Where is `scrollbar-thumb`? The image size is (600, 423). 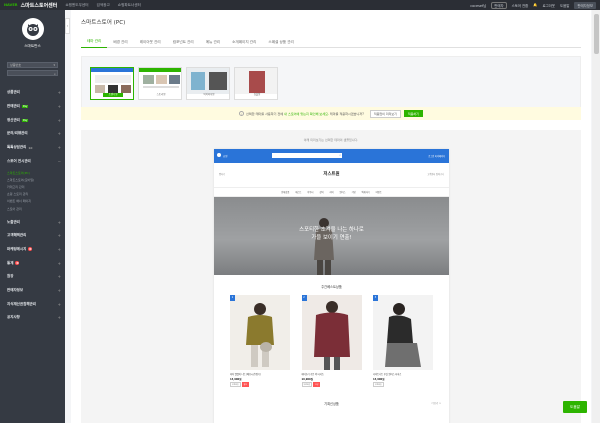 scrollbar-thumb is located at coordinates (596, 34).